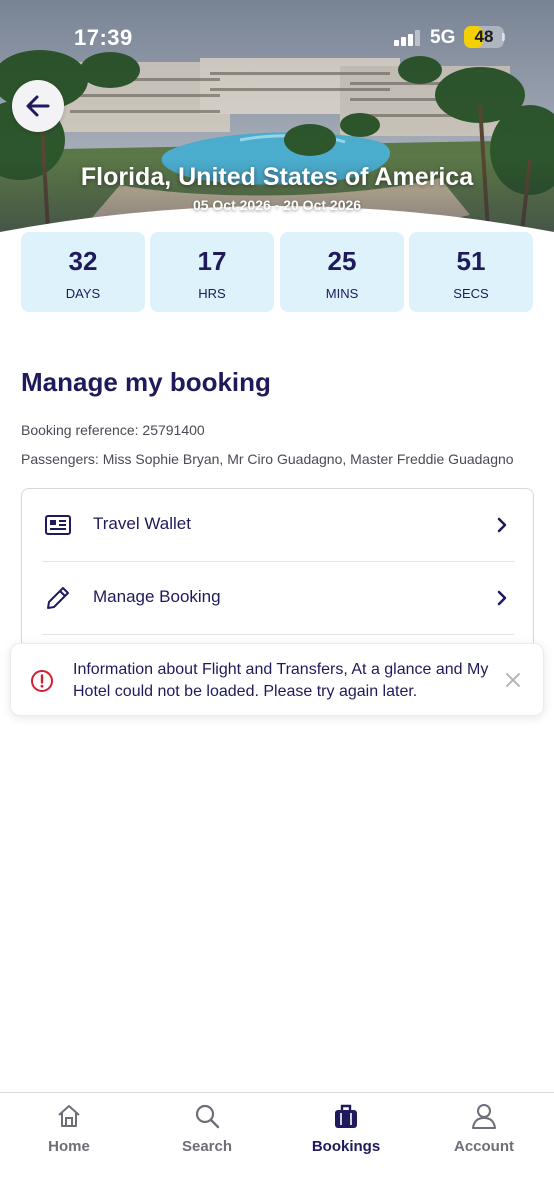 The image size is (554, 1200). I want to click on countdown-seconds: 51 SECS, so click(471, 272).